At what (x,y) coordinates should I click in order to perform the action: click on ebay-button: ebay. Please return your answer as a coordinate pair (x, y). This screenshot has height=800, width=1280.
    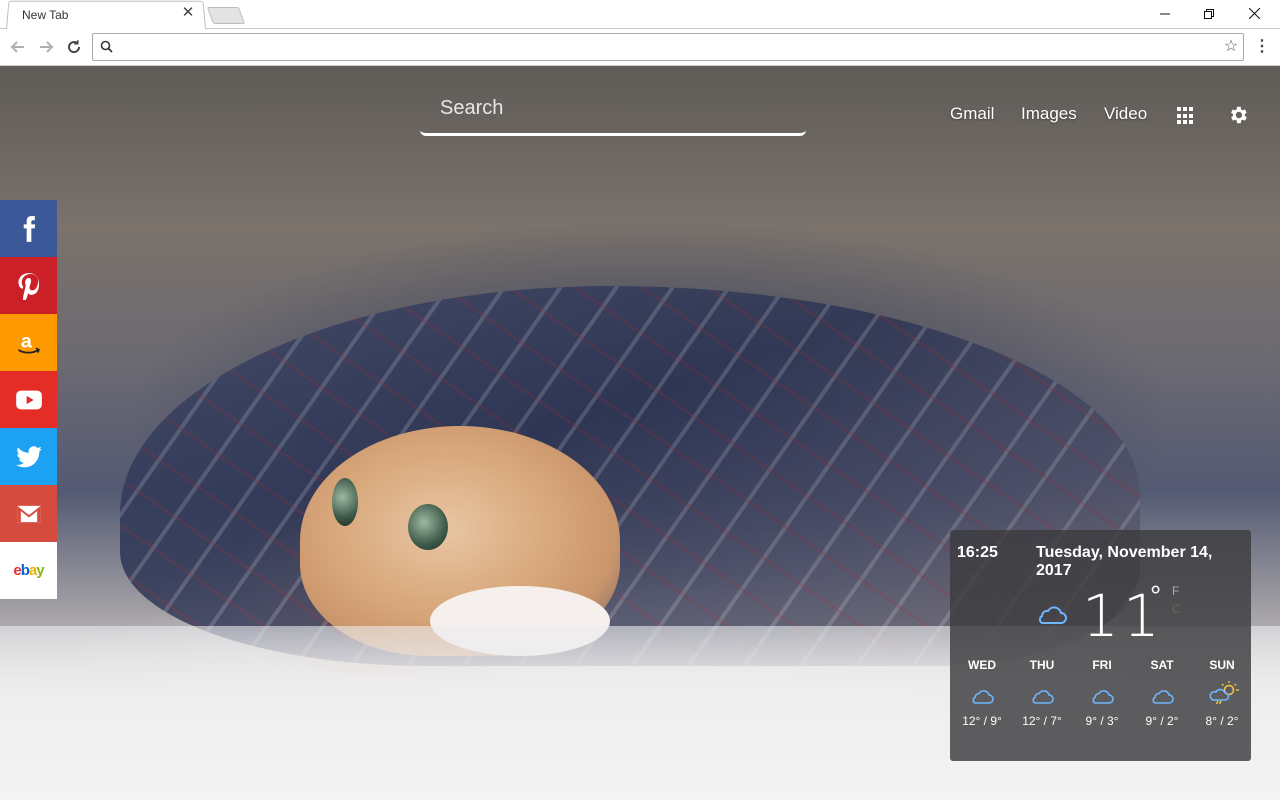
    Looking at the image, I should click on (28, 570).